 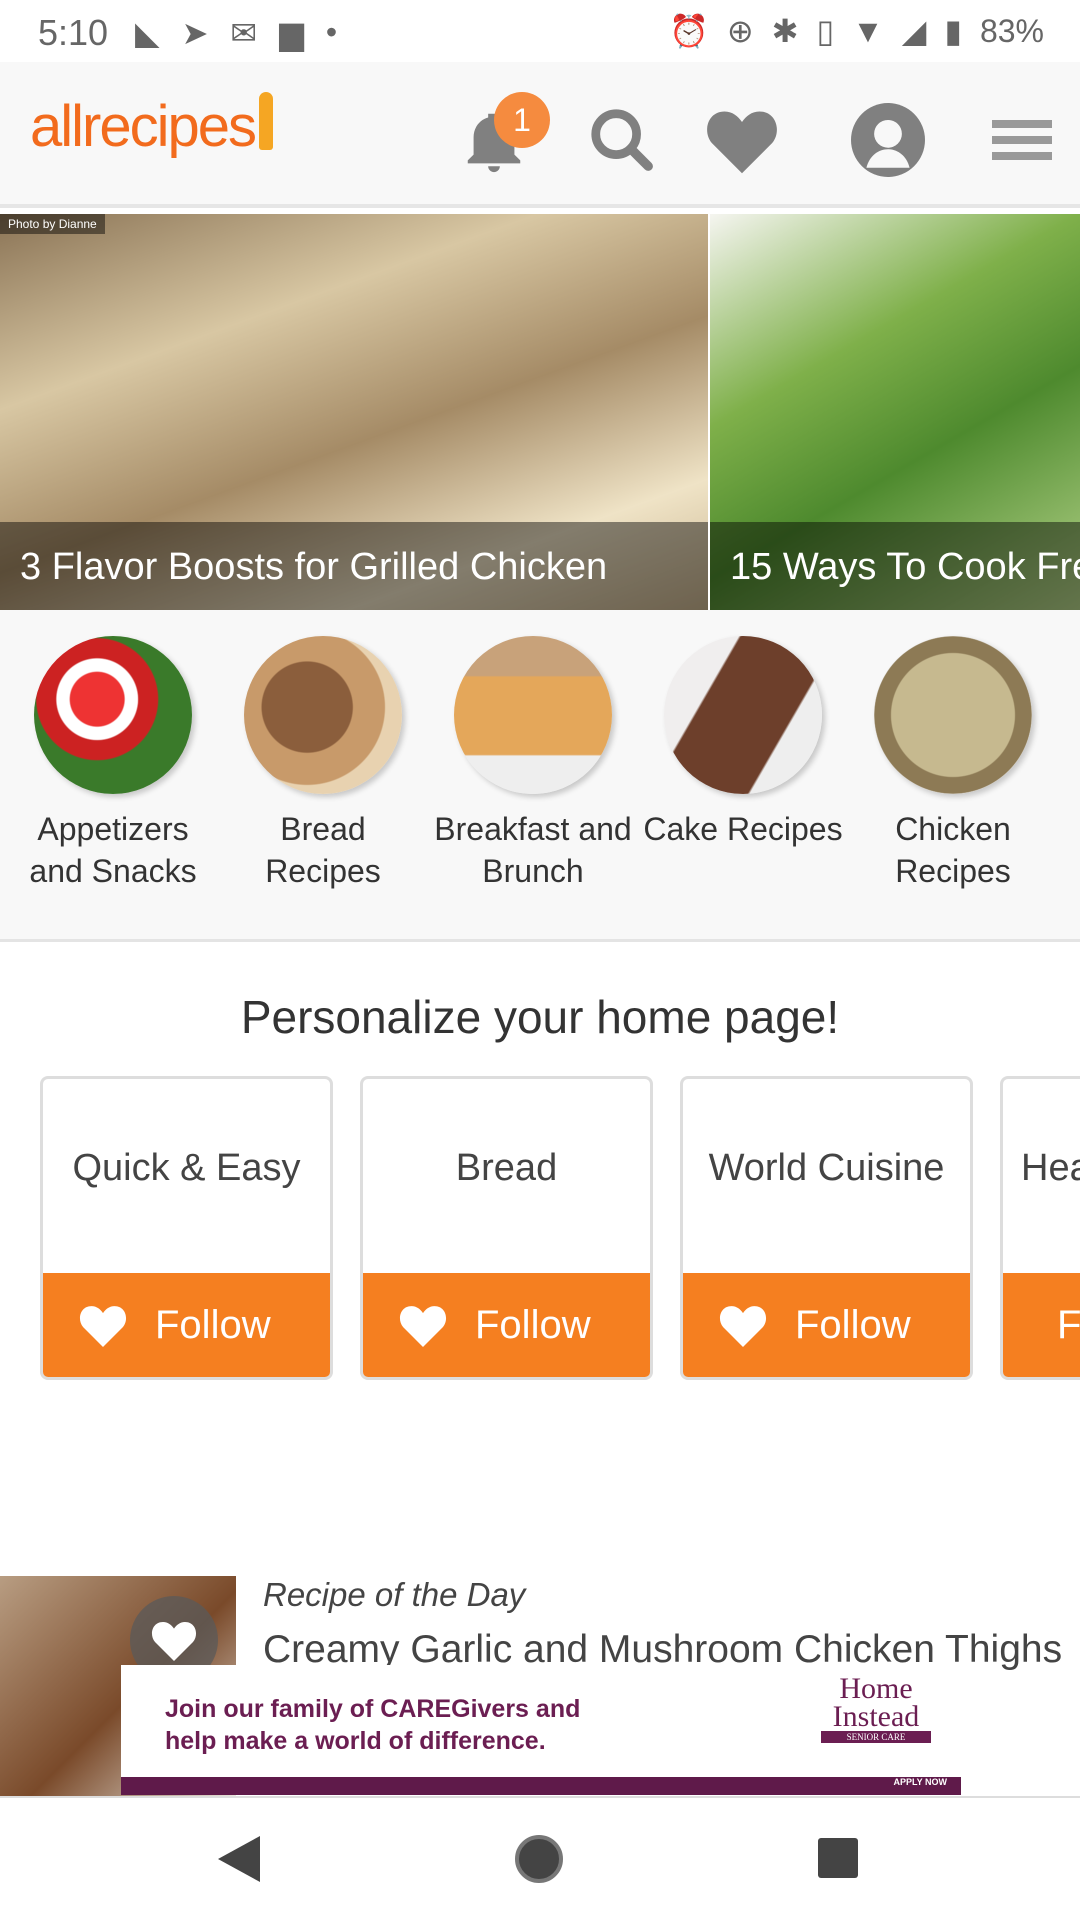 I want to click on status-time: 5:10, so click(x=73, y=32).